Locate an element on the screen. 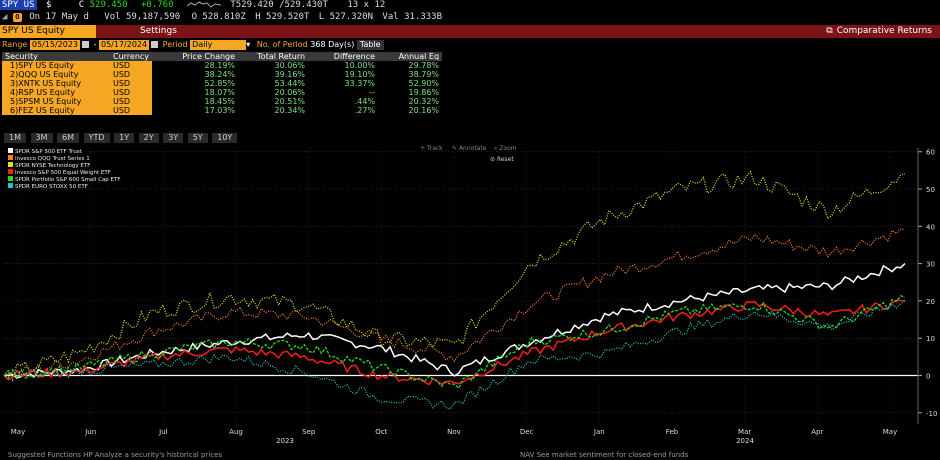 Image resolution: width=940 pixels, height=460 pixels. col-annual-eq: Annual Eq is located at coordinates (410, 56).